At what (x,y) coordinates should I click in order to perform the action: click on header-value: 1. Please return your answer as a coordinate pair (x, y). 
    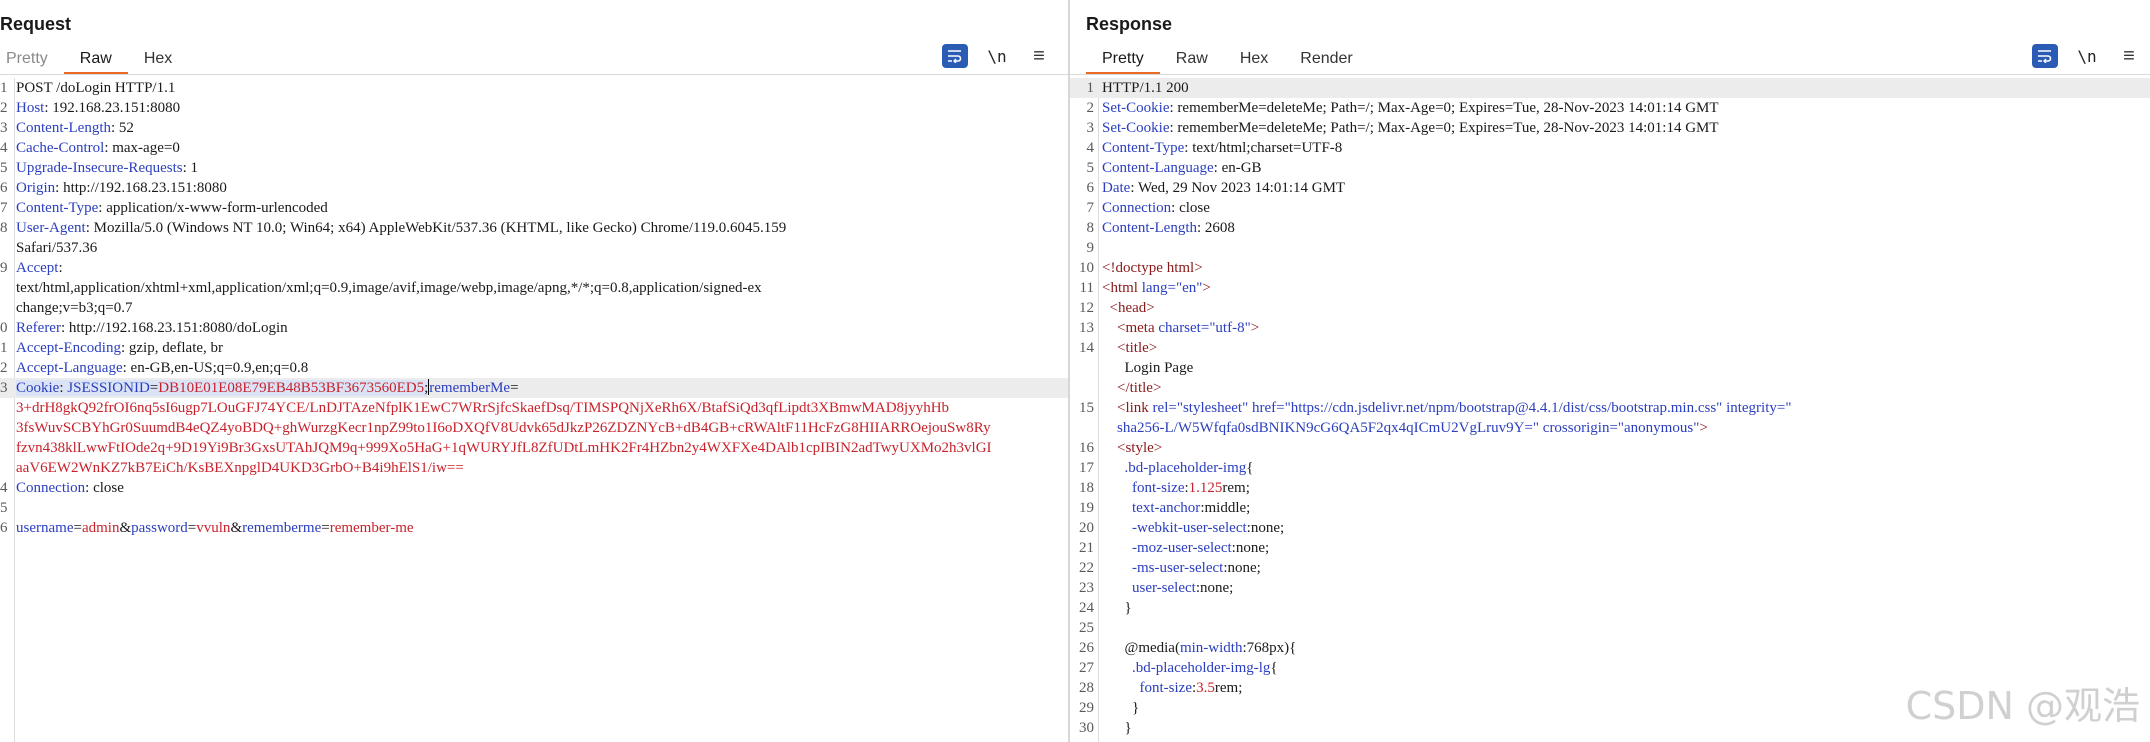
    Looking at the image, I should click on (194, 168).